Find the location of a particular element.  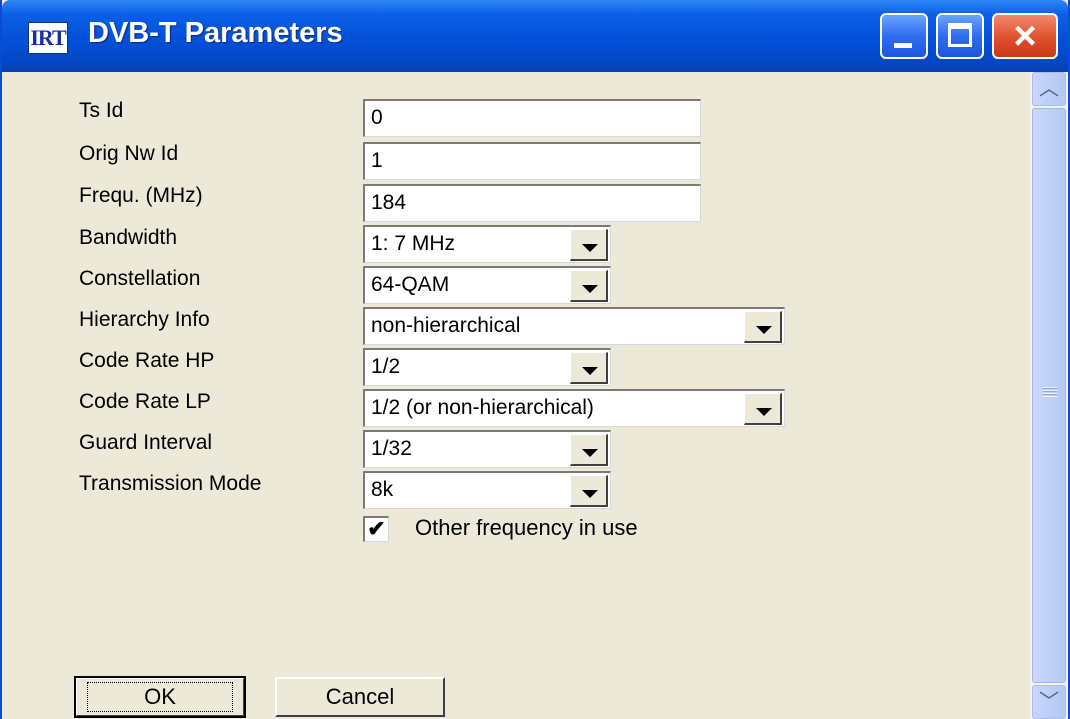

ok-button-label: OK is located at coordinates (160, 697).